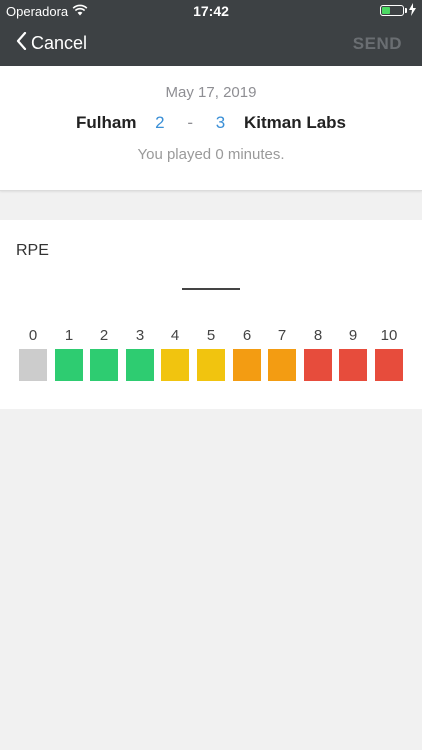 This screenshot has height=750, width=422. Describe the element at coordinates (295, 122) in the screenshot. I see `away-team: Kitman Labs` at that location.